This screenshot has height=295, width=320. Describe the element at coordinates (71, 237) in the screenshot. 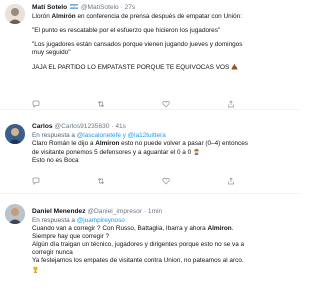

I see `tweet-text-line: Siempre hay que corregir ?` at that location.